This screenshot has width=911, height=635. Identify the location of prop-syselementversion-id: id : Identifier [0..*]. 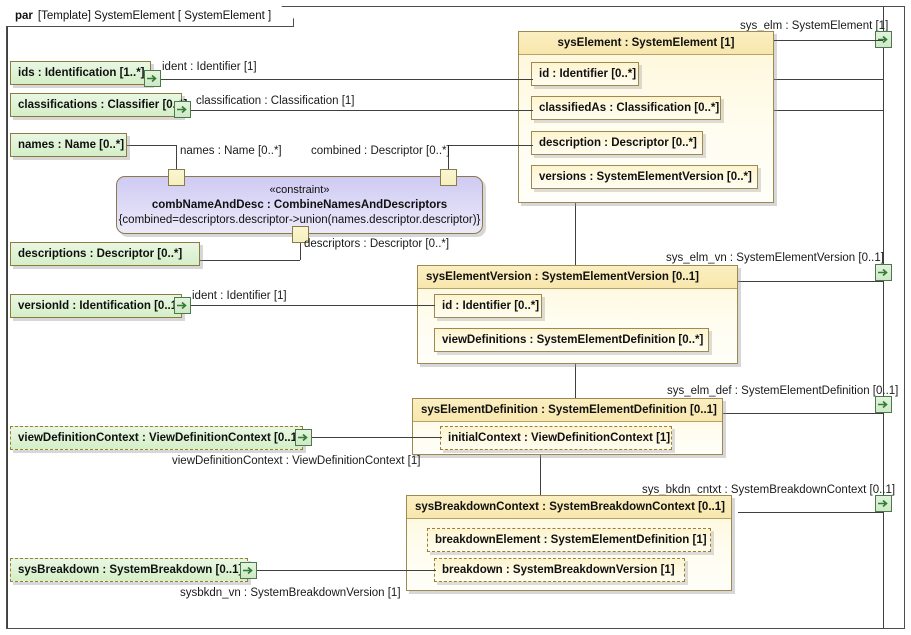
(488, 306).